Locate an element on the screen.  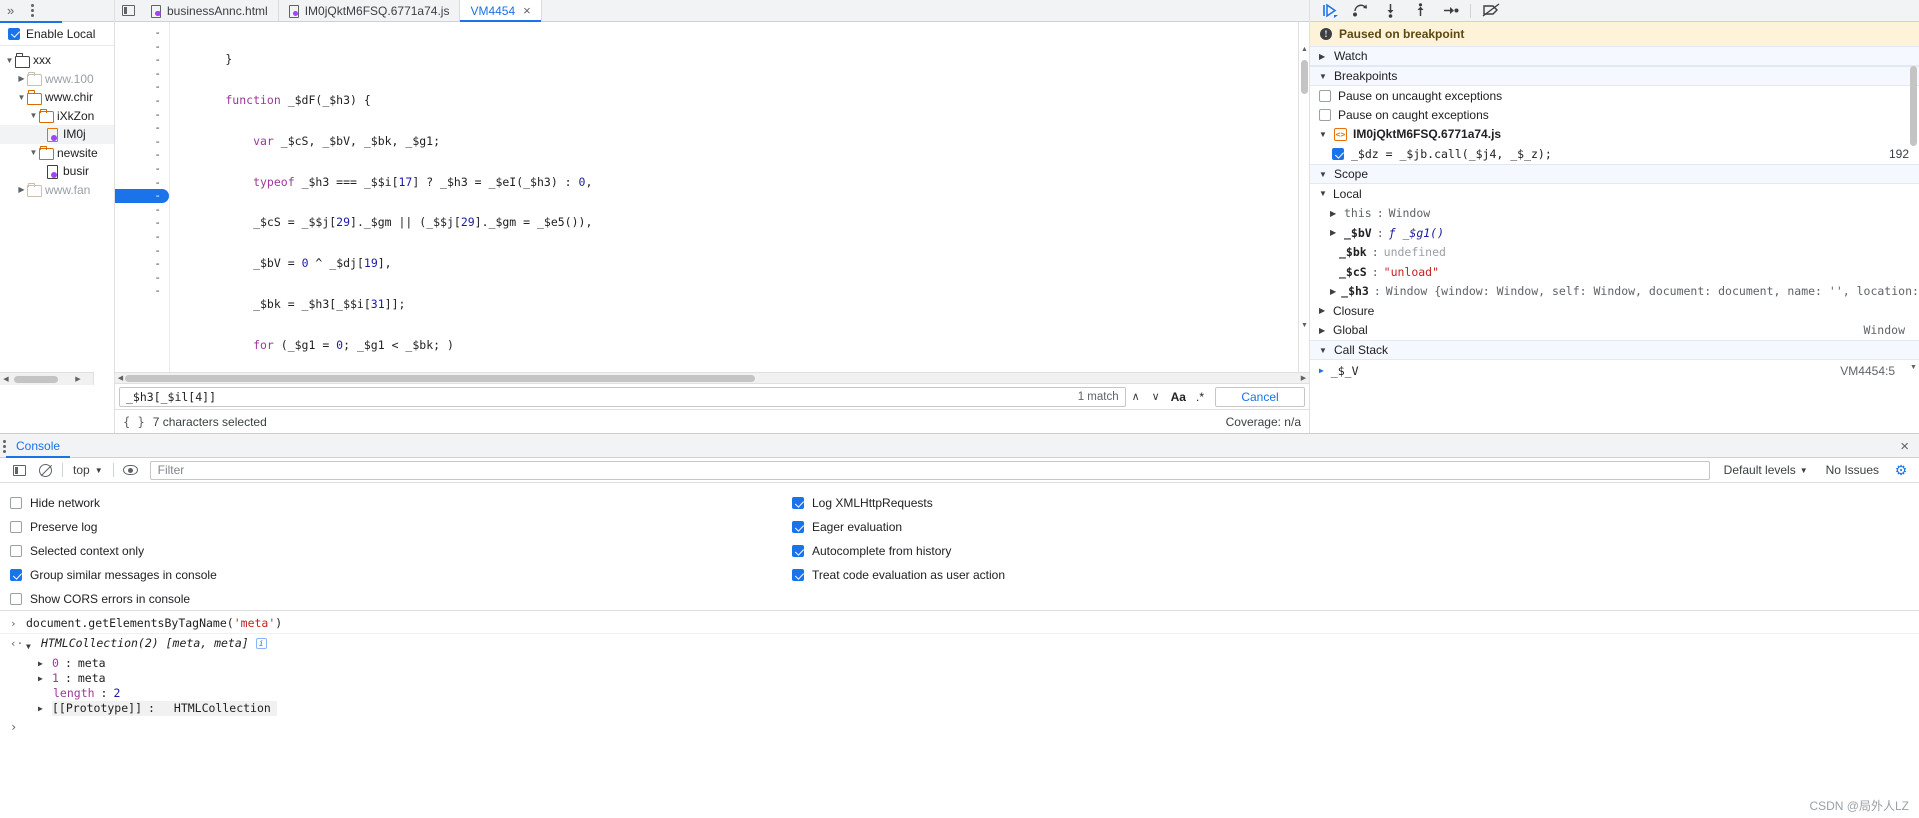
tree-row: iXkZon is located at coordinates (57, 116).